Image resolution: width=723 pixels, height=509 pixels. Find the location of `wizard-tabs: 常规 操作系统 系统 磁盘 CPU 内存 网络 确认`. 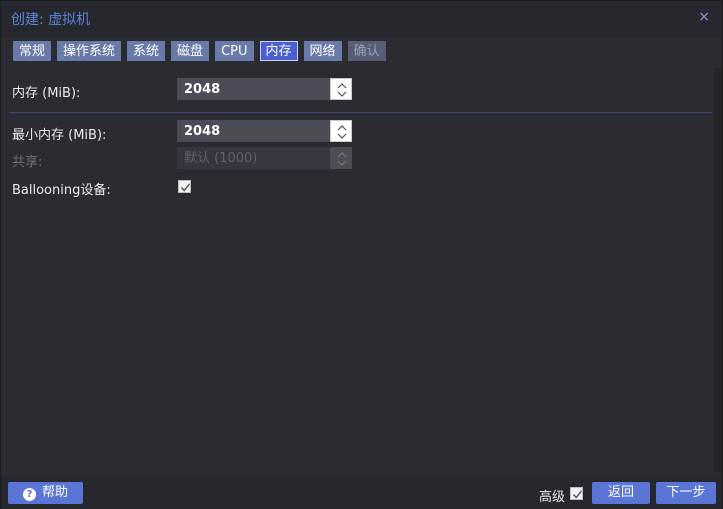

wizard-tabs: 常规 操作系统 系统 磁盘 CPU 内存 网络 确认 is located at coordinates (199, 52).